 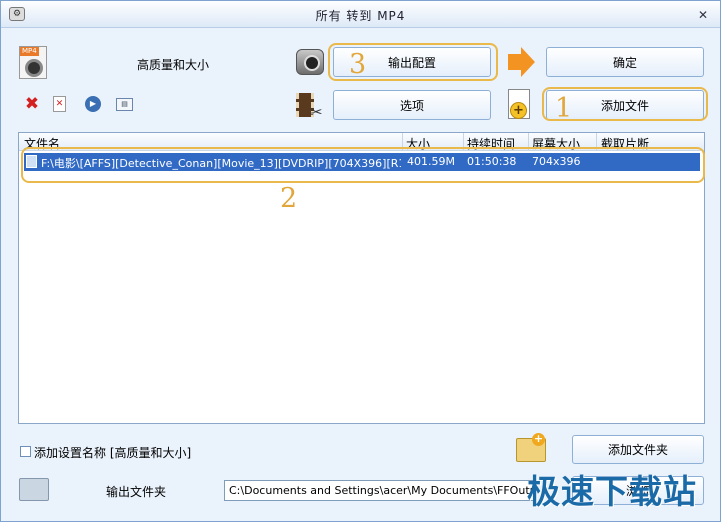 What do you see at coordinates (112, 452) in the screenshot?
I see `add-setting-name-label: 添加设置名称 [高质量和大小]` at bounding box center [112, 452].